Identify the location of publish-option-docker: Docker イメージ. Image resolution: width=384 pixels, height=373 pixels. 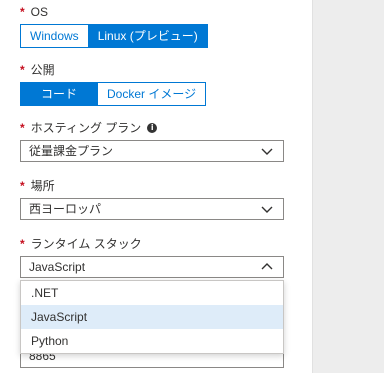
(151, 94).